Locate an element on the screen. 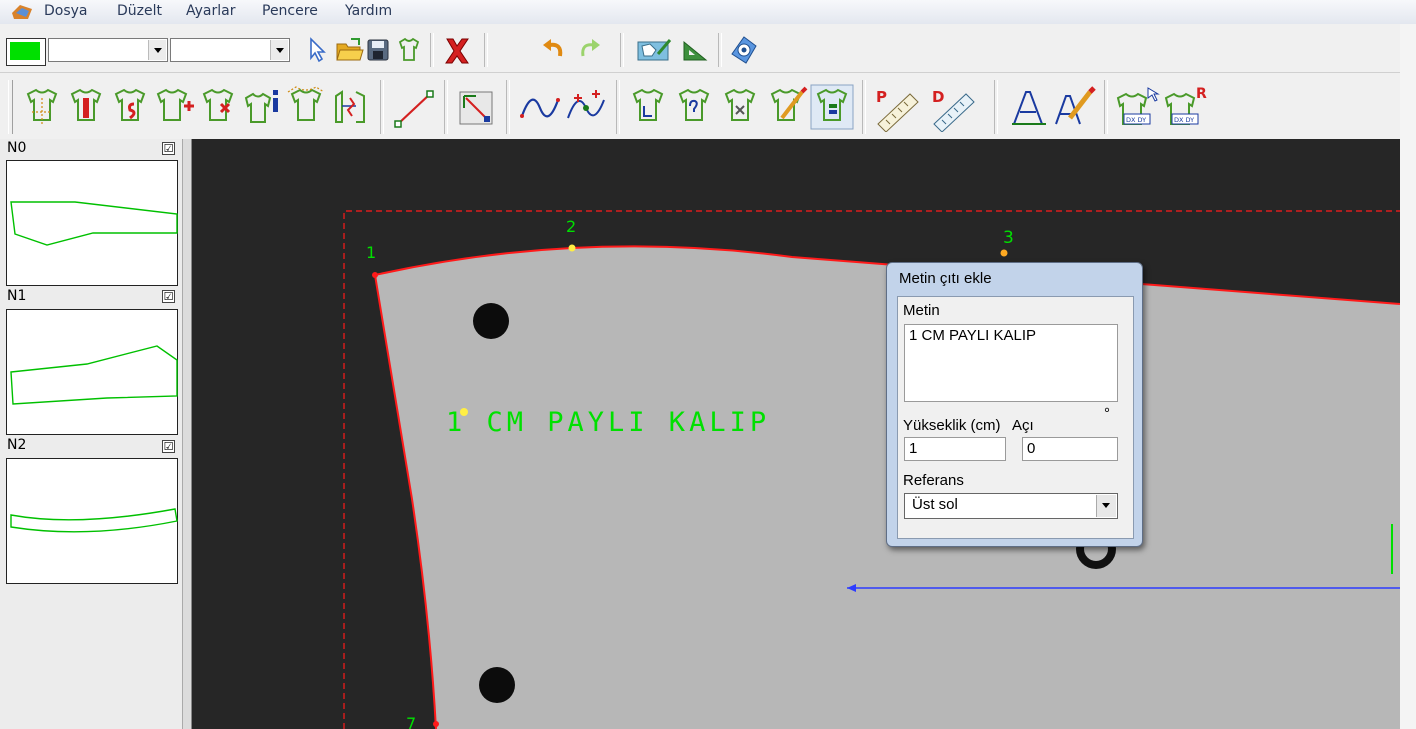  piece-shape-n2 is located at coordinates (94, 520).